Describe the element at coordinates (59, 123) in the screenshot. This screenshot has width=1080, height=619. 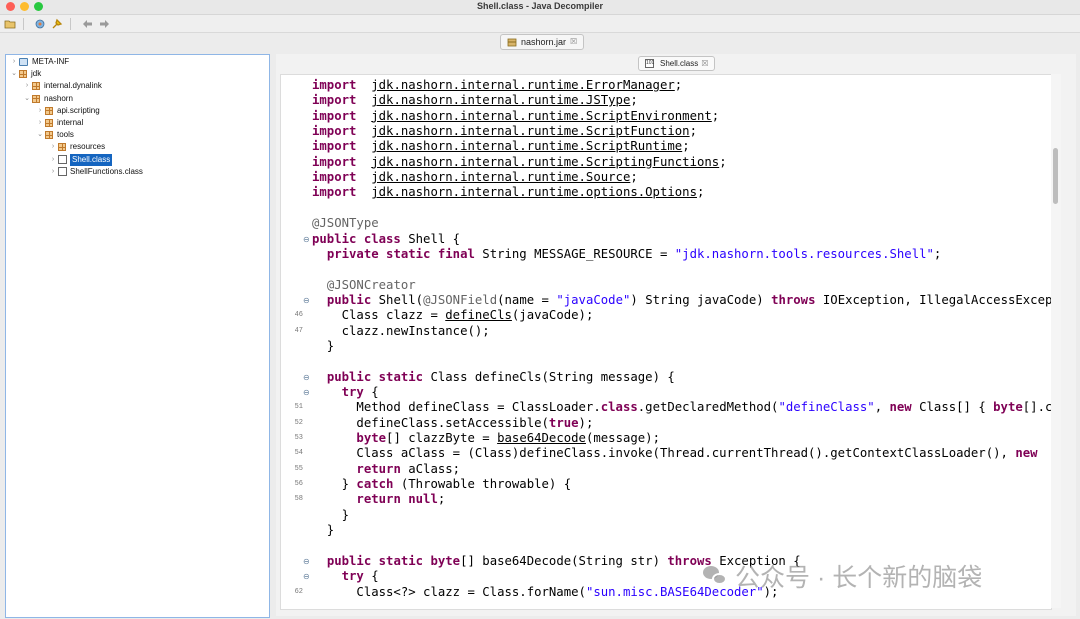
I see `tree-node: › internal` at that location.